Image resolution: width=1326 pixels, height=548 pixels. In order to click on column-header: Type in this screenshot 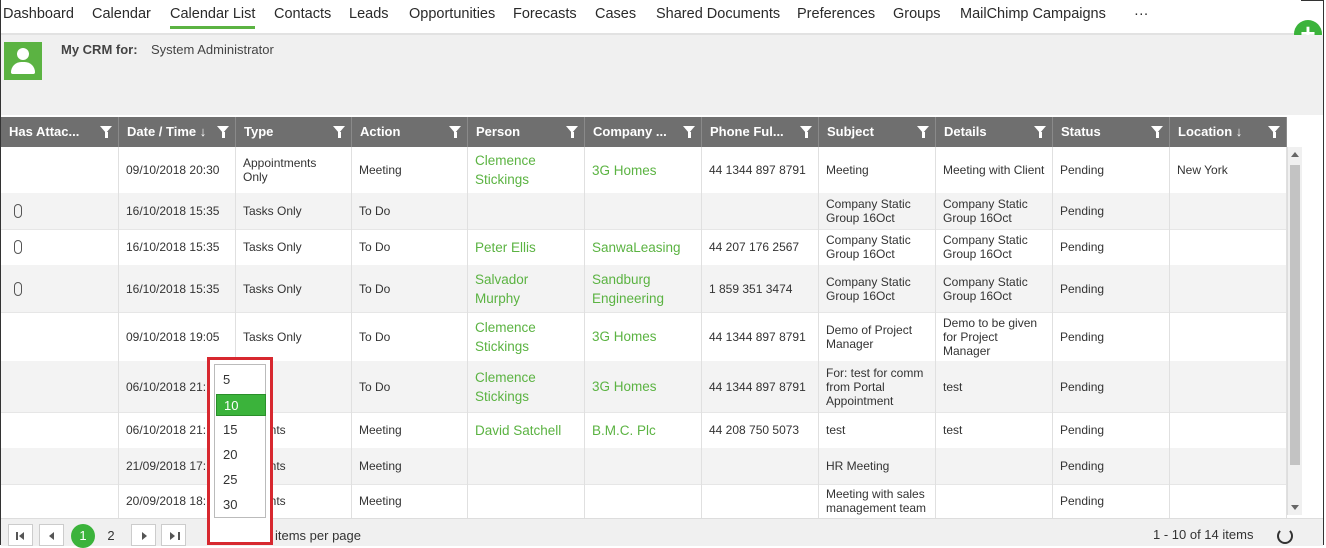, I will do `click(294, 132)`.